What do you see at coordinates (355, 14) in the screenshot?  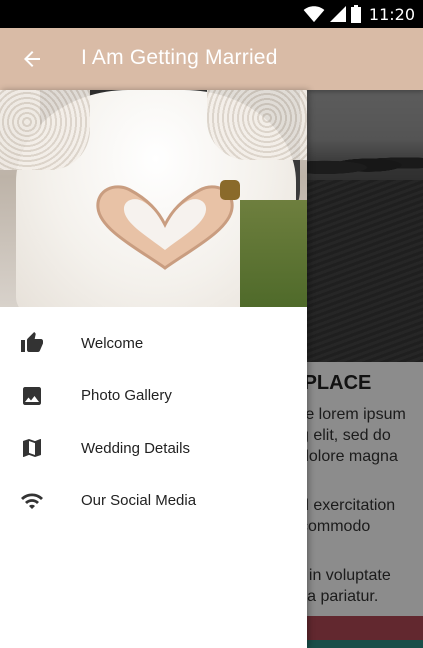 I see `battery-icon` at bounding box center [355, 14].